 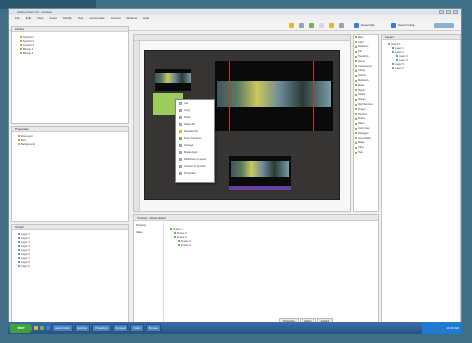 I want to click on break-icon, so click(x=180, y=152).